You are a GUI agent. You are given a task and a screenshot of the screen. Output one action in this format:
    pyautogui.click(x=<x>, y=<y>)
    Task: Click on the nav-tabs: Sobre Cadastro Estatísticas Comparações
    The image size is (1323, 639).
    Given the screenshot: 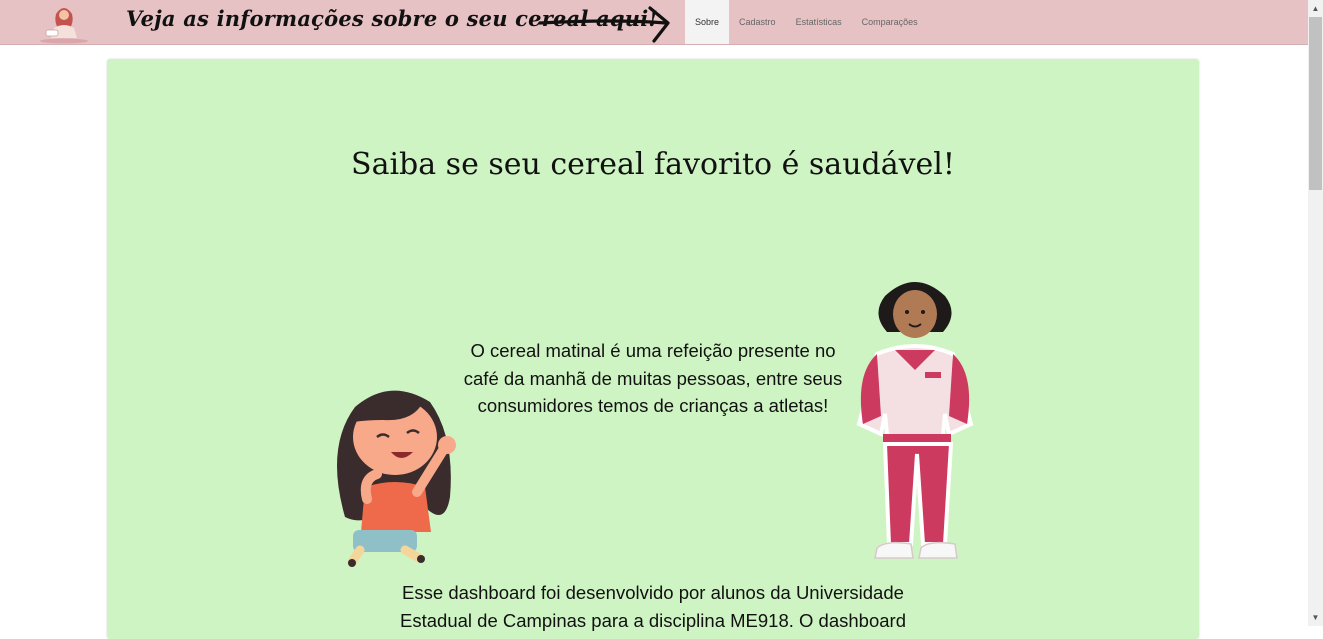 What is the action you would take?
    pyautogui.click(x=806, y=22)
    